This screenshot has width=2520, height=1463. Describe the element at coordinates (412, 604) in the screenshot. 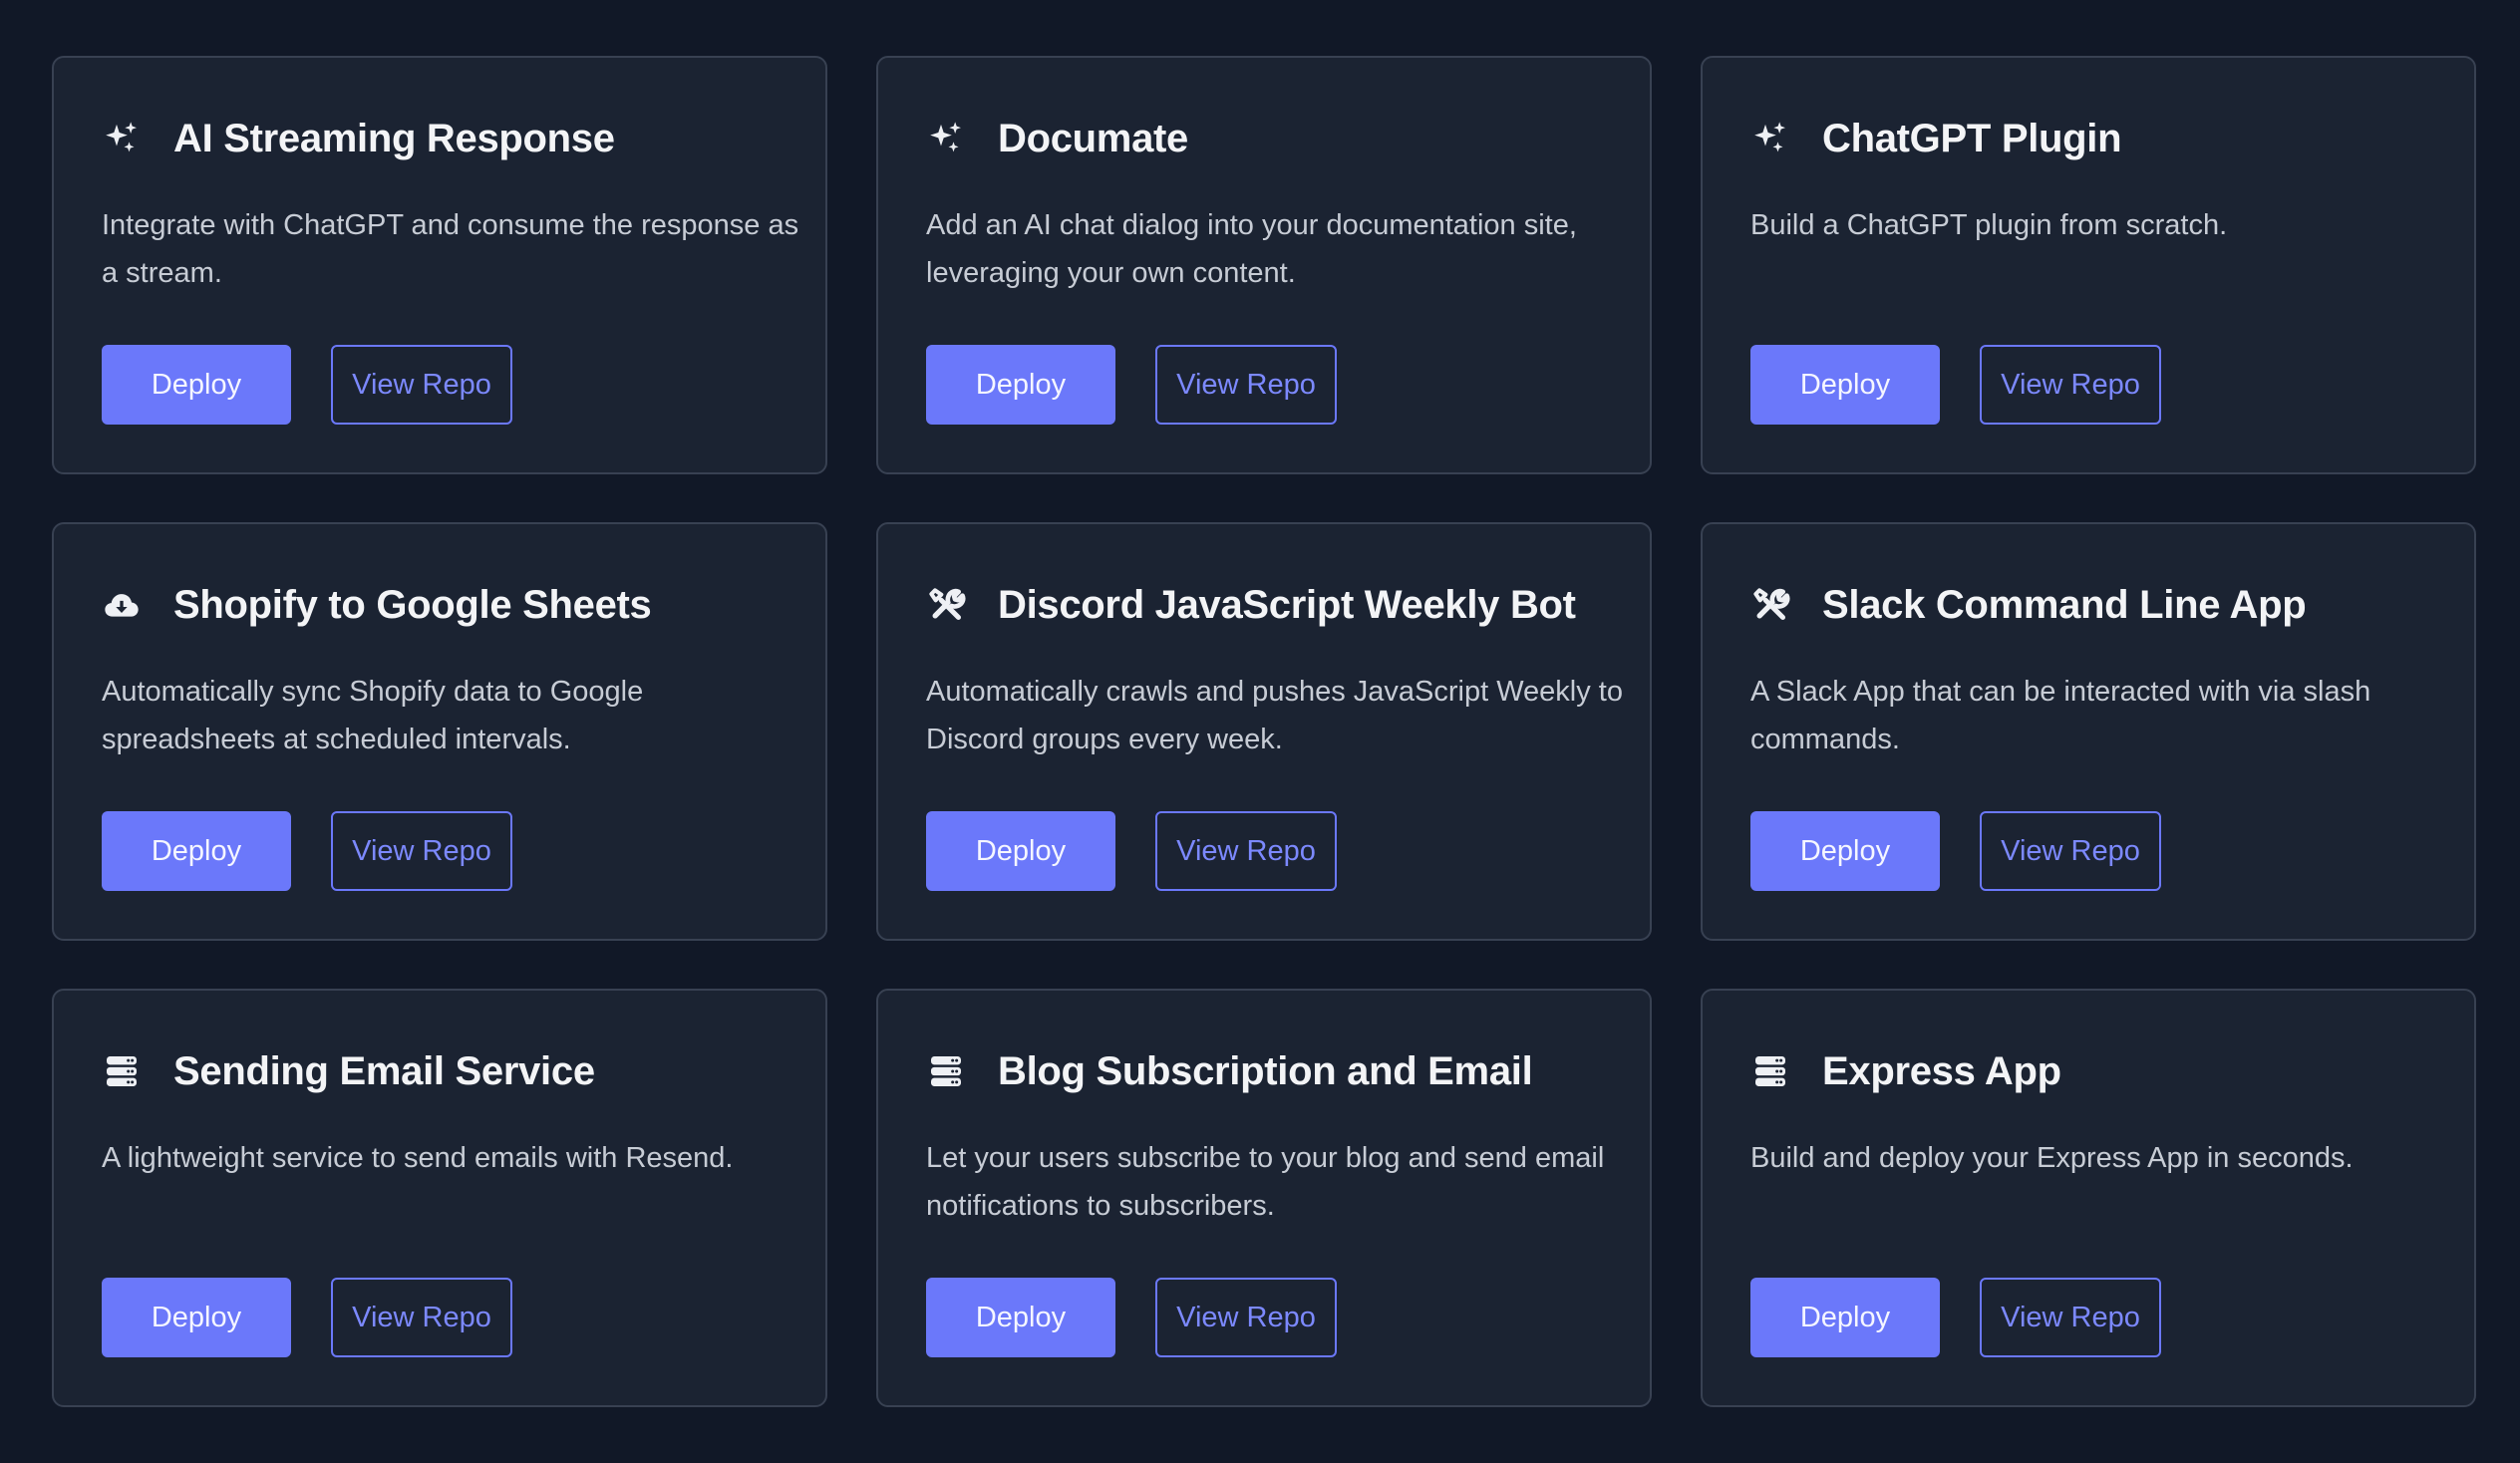

I see `card-title: Shopify to Google Sheets` at that location.